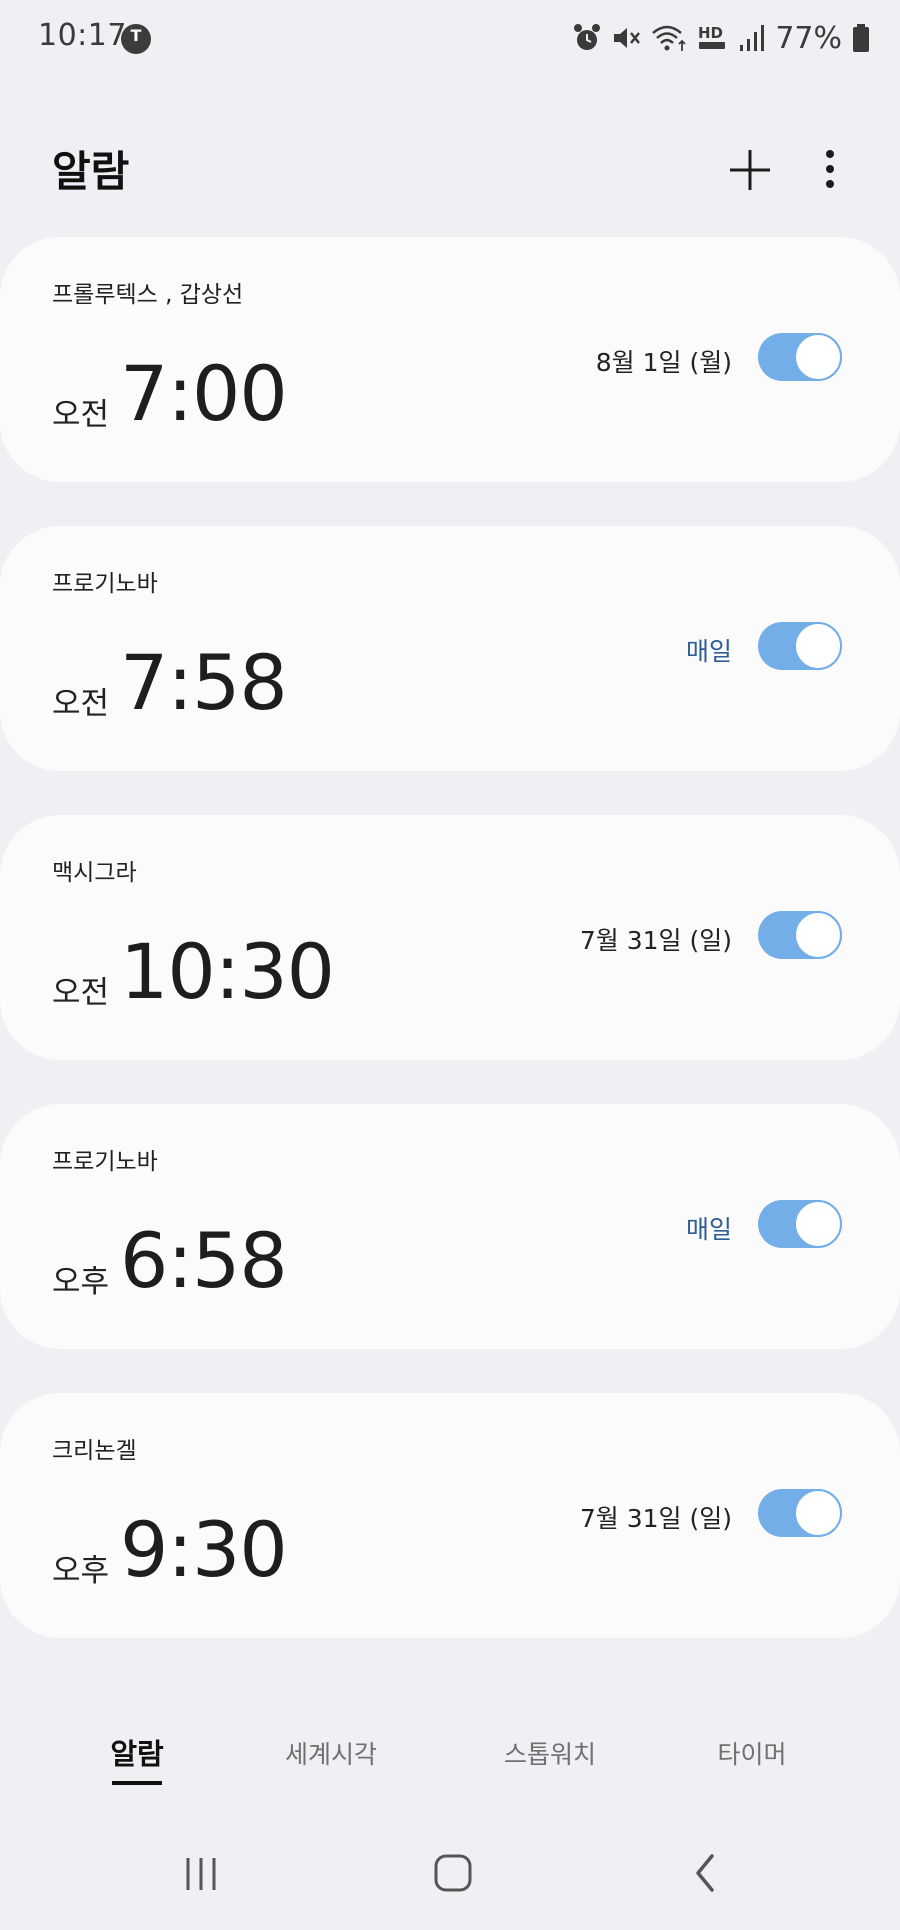 This screenshot has height=1930, width=900. Describe the element at coordinates (450, 1770) in the screenshot. I see `tab-bar: 알람 세계시각 스톱워치 타이머` at that location.